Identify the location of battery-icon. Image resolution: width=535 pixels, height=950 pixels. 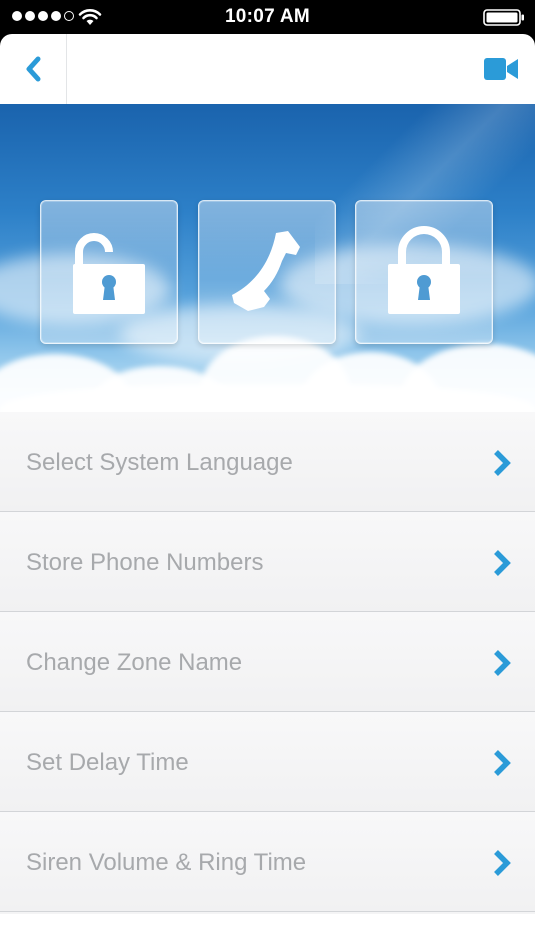
(503, 17).